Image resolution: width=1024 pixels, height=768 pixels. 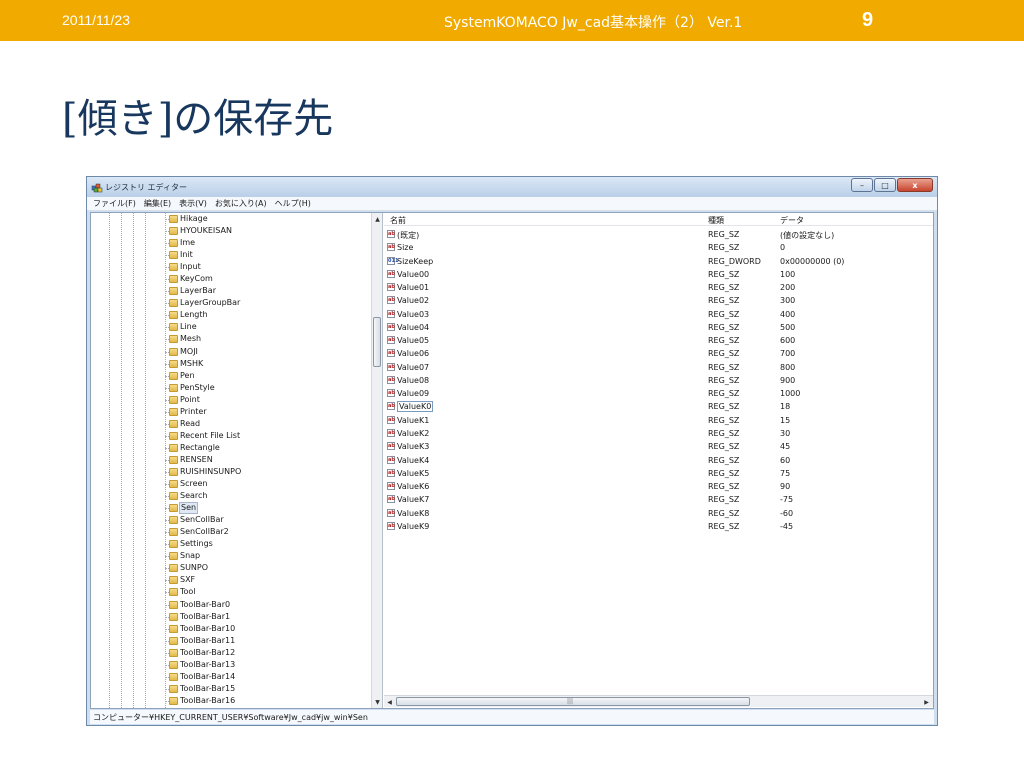 What do you see at coordinates (293, 203) in the screenshot?
I see `menu-help: ヘルプ(H)` at bounding box center [293, 203].